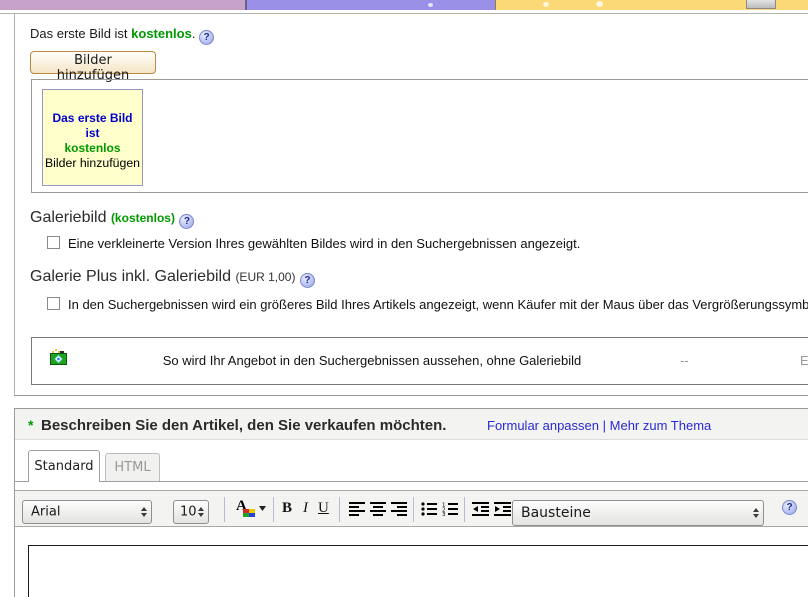 Image resolution: width=808 pixels, height=597 pixels. What do you see at coordinates (161, 33) in the screenshot?
I see `free-note-highlight: kostenlos` at bounding box center [161, 33].